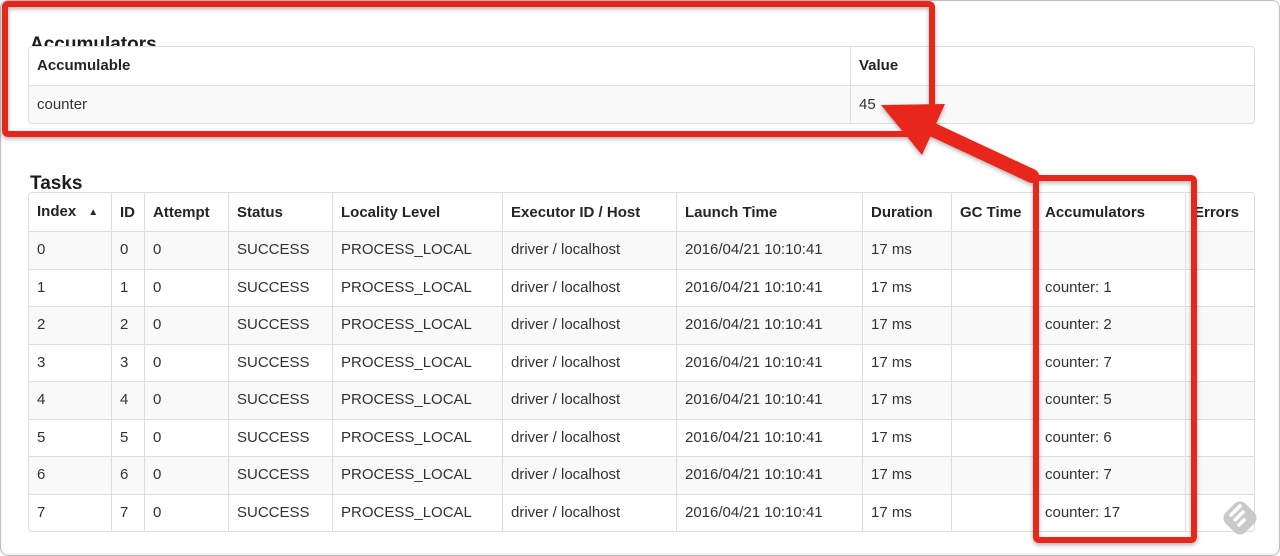 The image size is (1280, 556). Describe the element at coordinates (1095, 212) in the screenshot. I see `column-header-label: Accumulators` at that location.